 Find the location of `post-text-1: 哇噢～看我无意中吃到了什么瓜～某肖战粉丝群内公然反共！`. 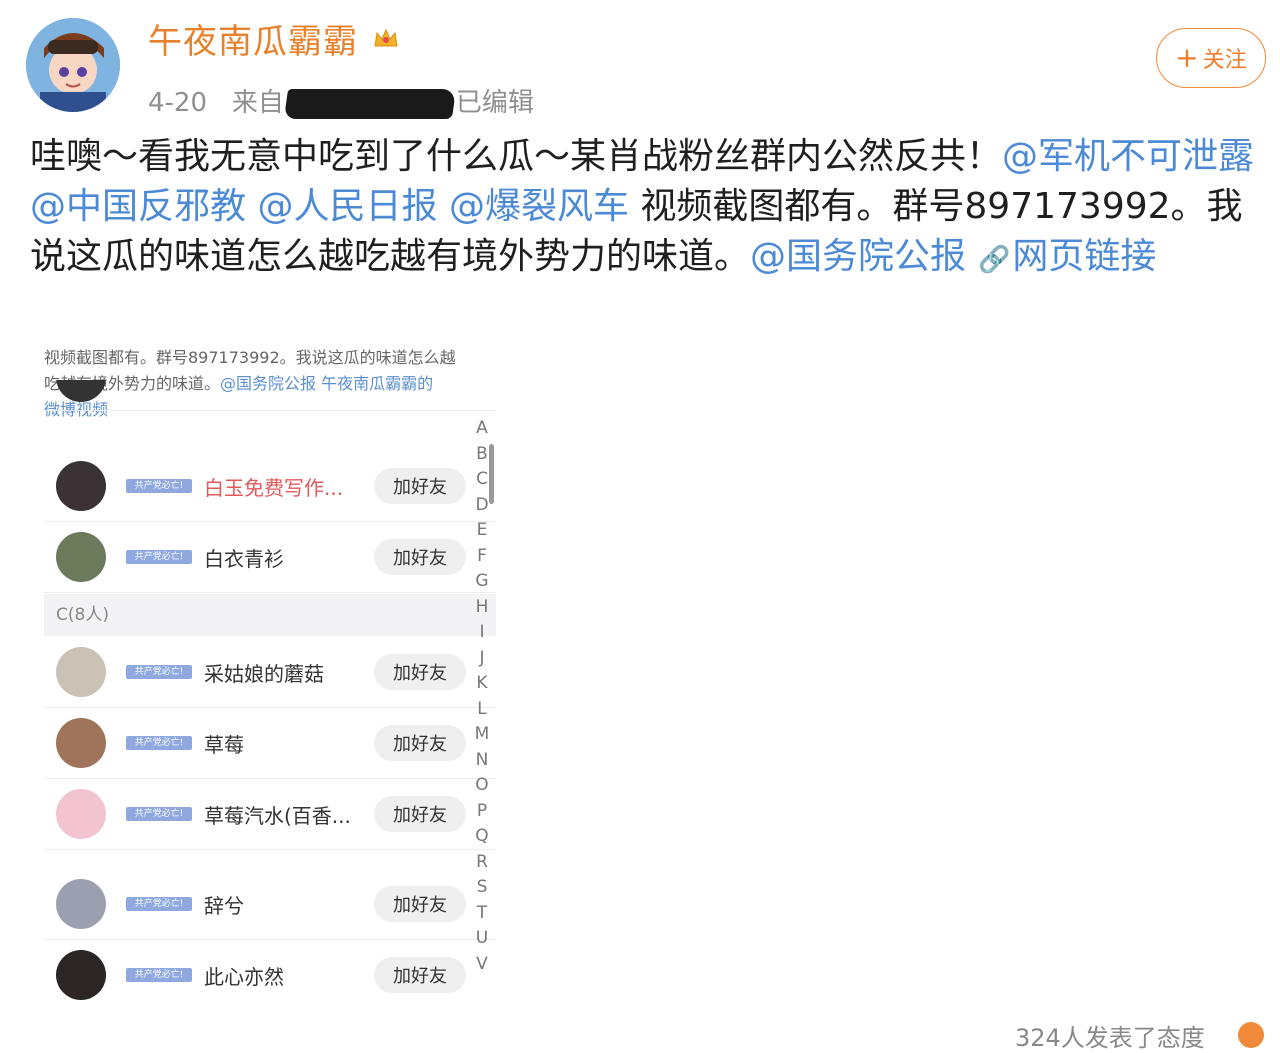

post-text-1: 哇噢～看我无意中吃到了什么瓜～某肖战粉丝群内公然反共！ is located at coordinates (516, 156).